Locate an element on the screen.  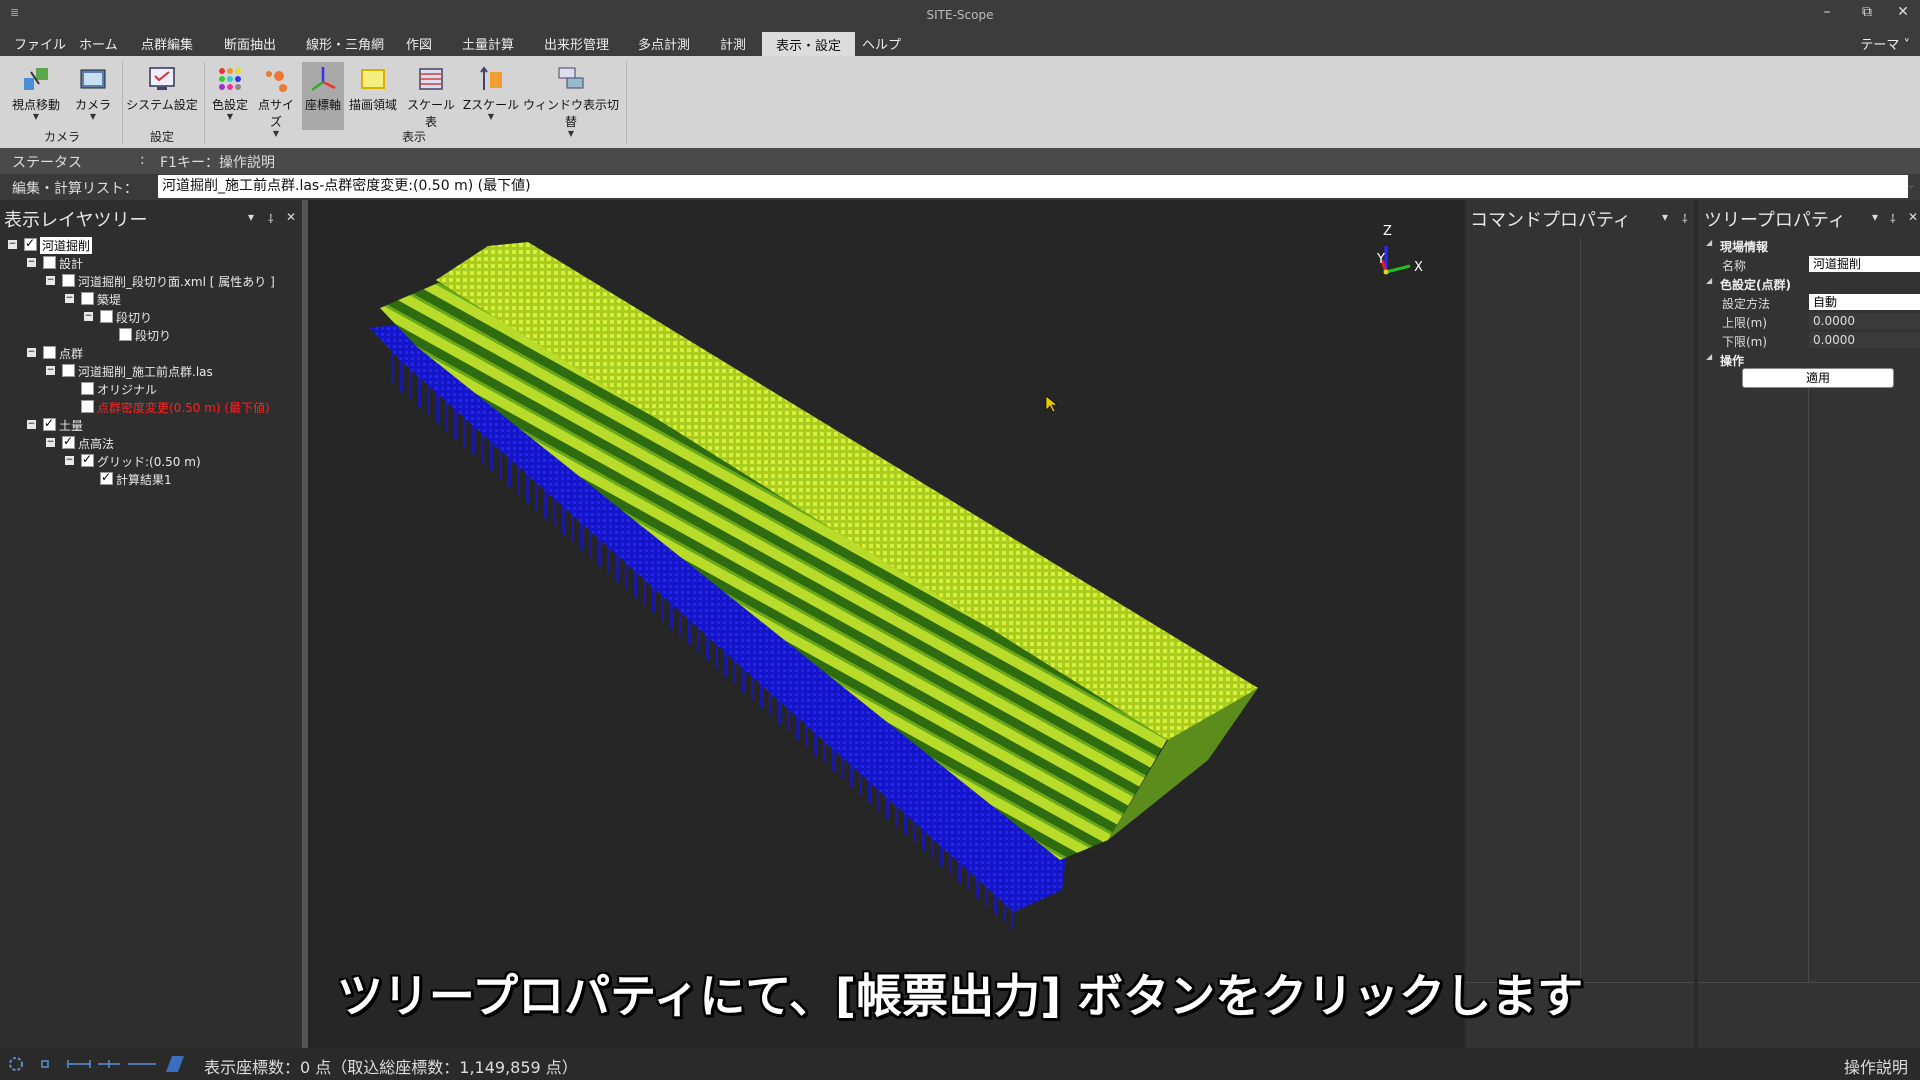
group-label-settings: 設定 is located at coordinates (161, 137).